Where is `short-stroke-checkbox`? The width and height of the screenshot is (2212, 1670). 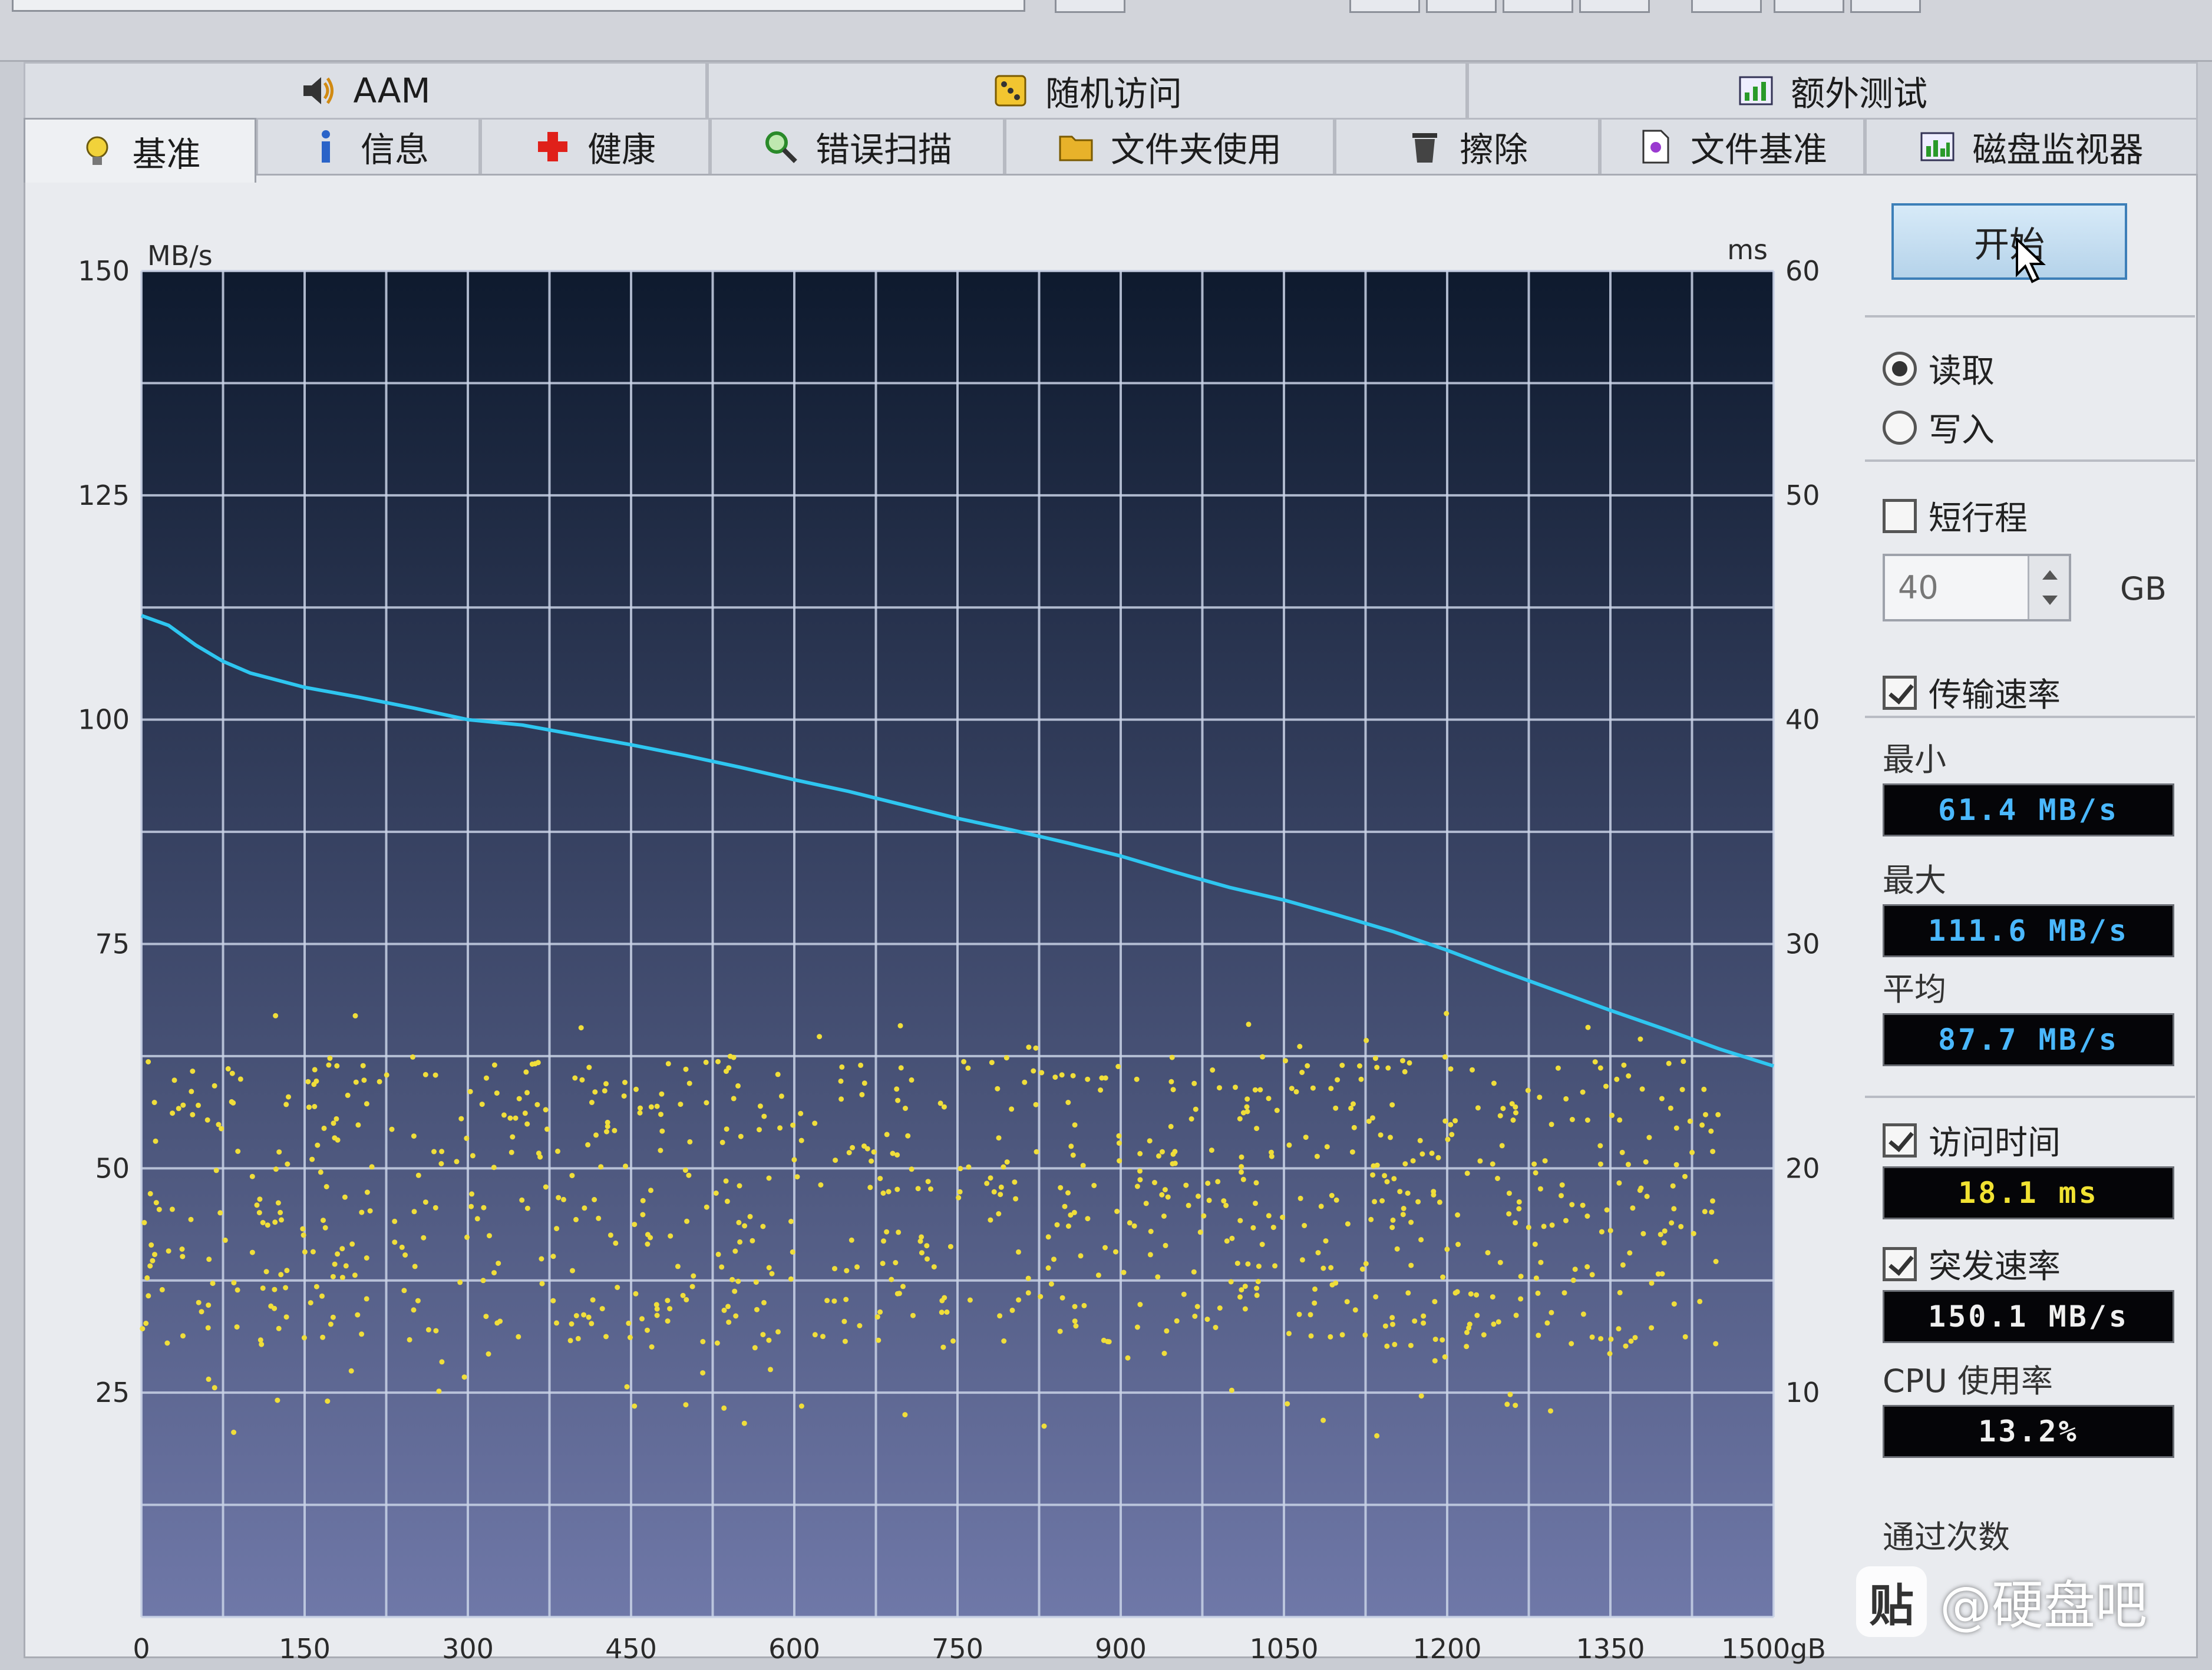
short-stroke-checkbox is located at coordinates (1900, 515).